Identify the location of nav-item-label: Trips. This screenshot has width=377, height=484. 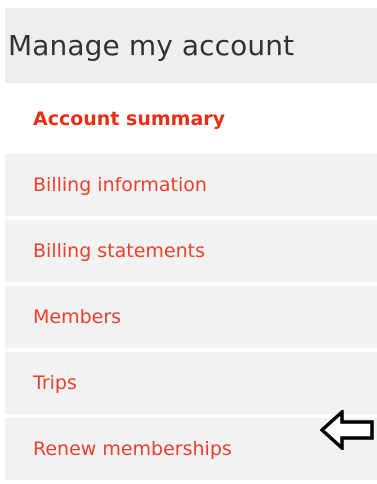
(55, 383).